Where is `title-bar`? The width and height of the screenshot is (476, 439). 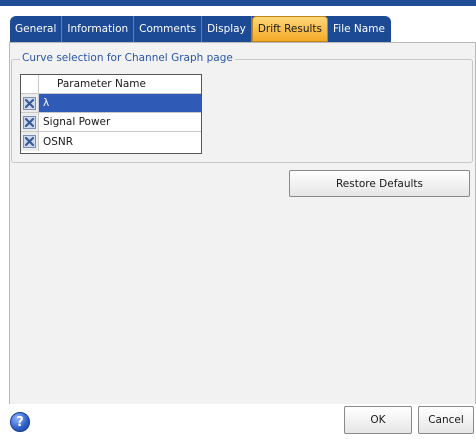
title-bar is located at coordinates (238, 3).